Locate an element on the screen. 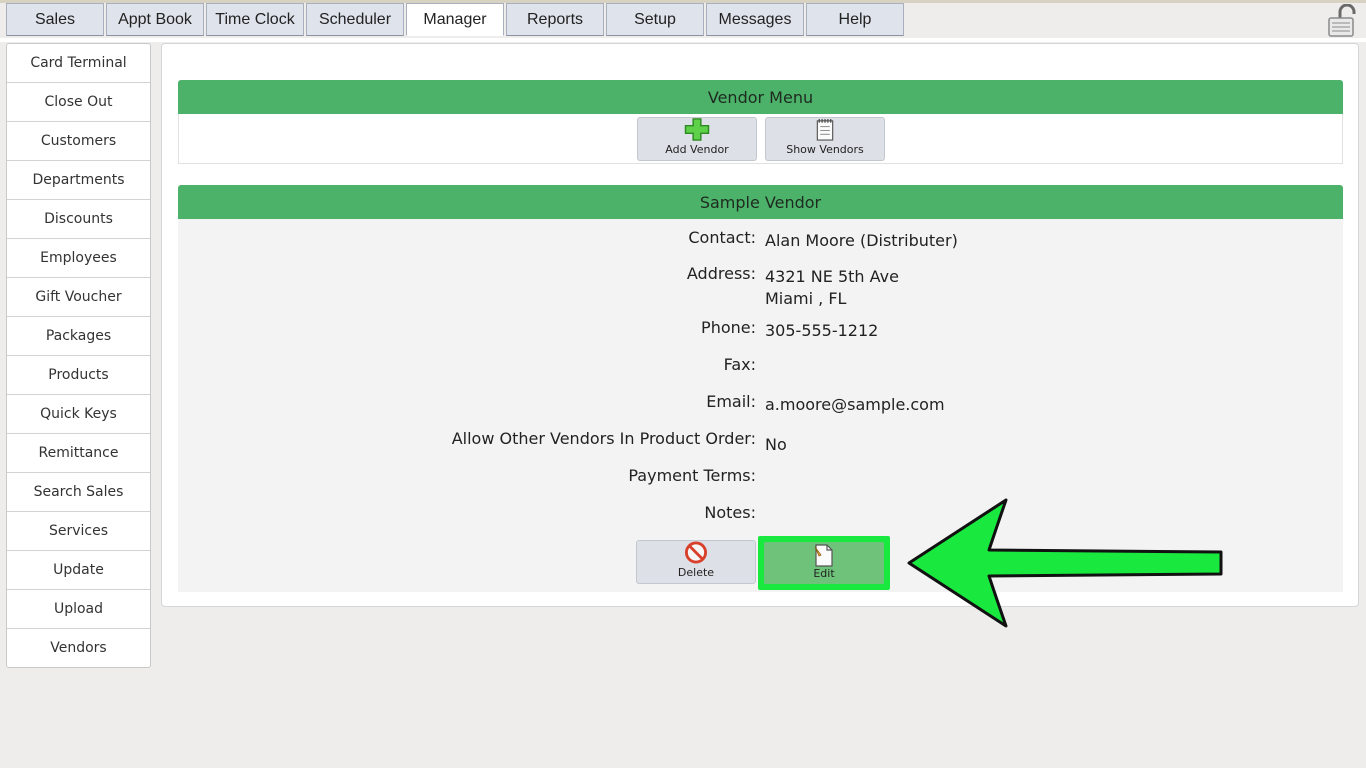 This screenshot has height=768, width=1366. sidebar-item-card-terminal: Card Terminal is located at coordinates (78, 63).